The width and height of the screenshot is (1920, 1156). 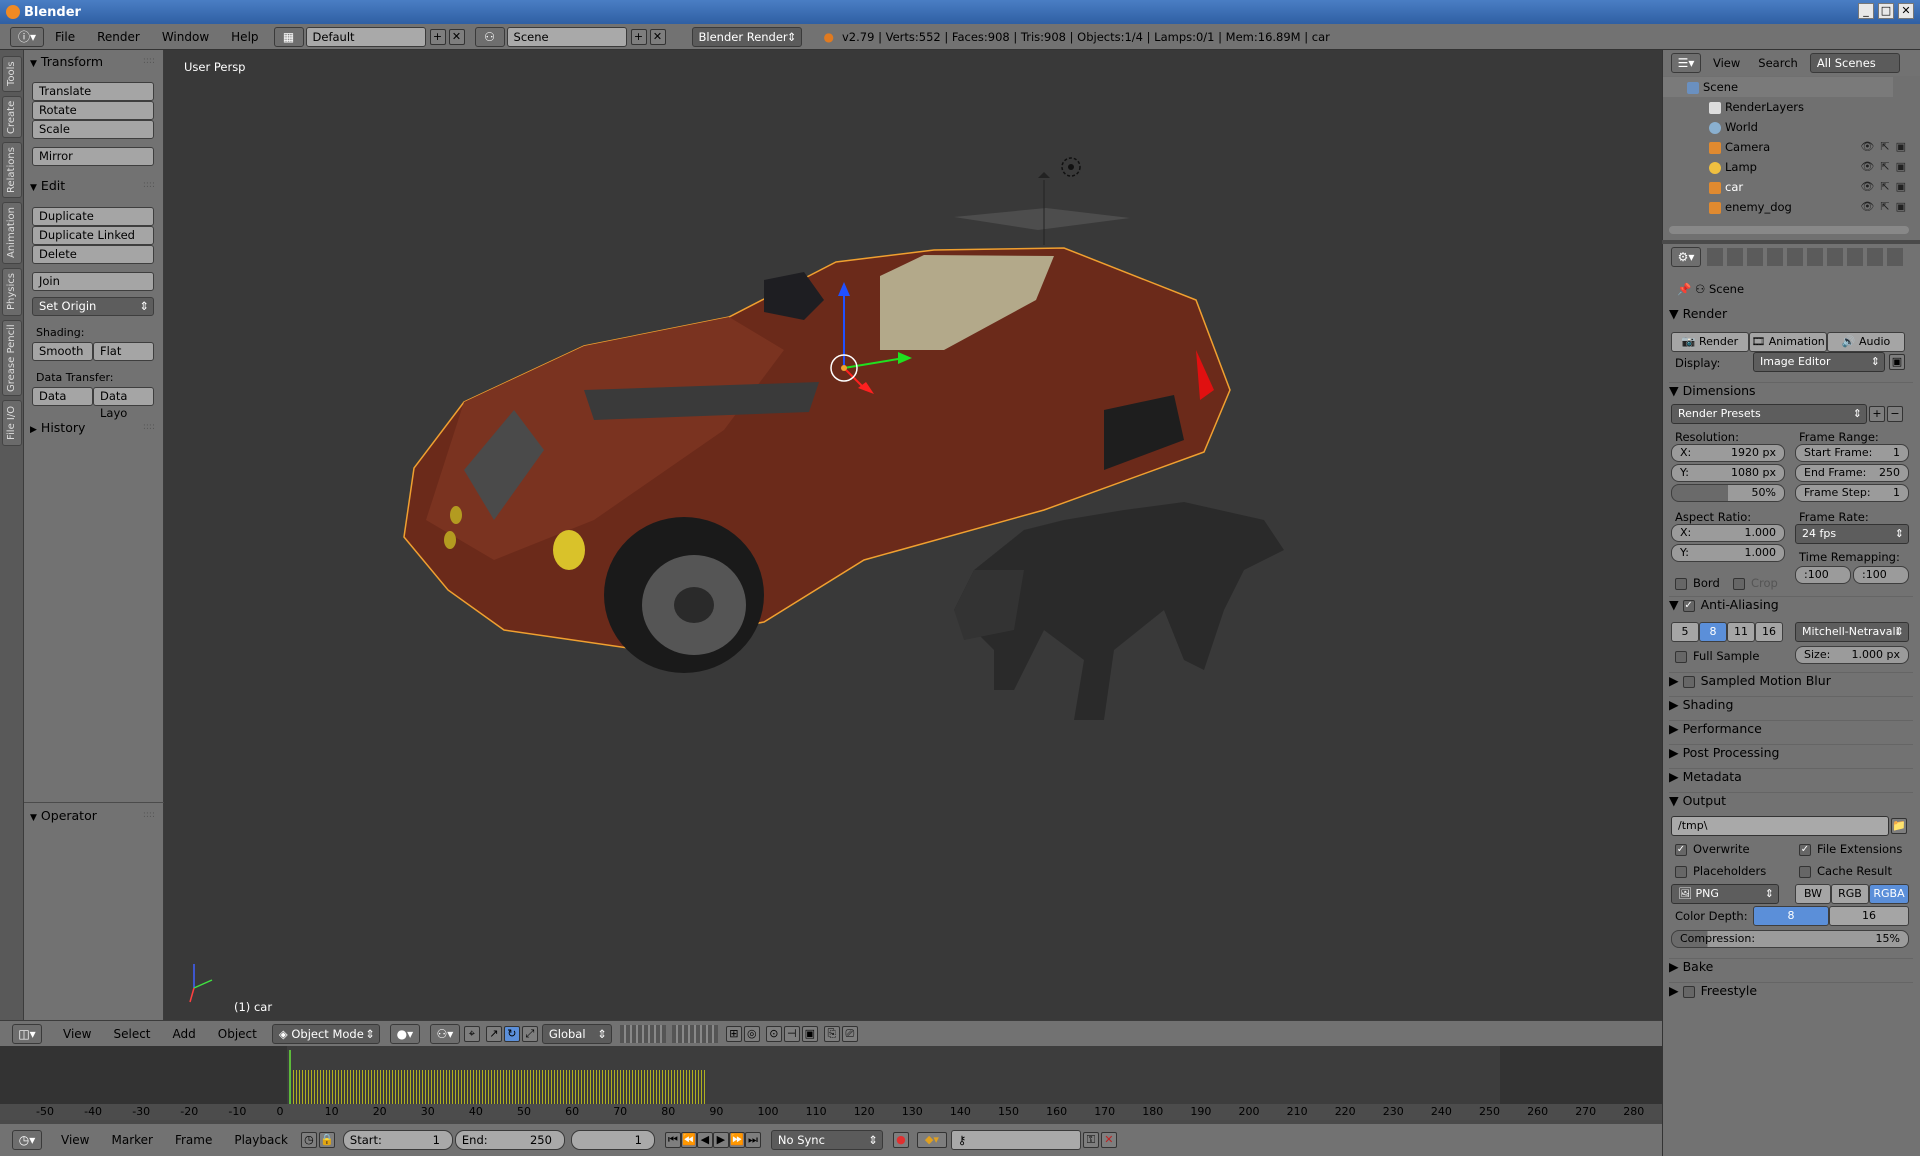 What do you see at coordinates (1791, 392) in the screenshot?
I see `panel-dimensions-header: ▼ Dimensions` at bounding box center [1791, 392].